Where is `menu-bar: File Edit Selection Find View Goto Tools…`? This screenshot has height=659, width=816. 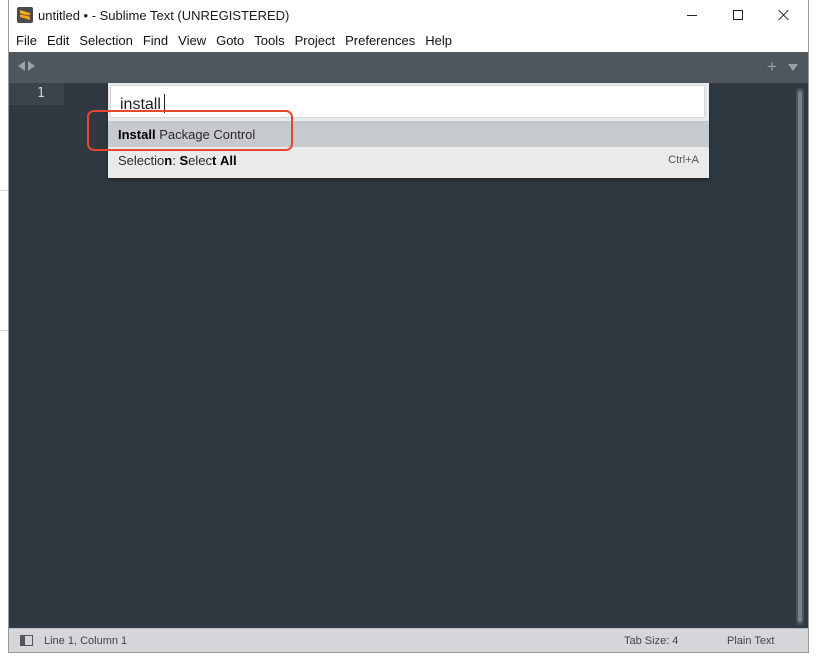
menu-bar: File Edit Selection Find View Goto Tools… is located at coordinates (408, 40).